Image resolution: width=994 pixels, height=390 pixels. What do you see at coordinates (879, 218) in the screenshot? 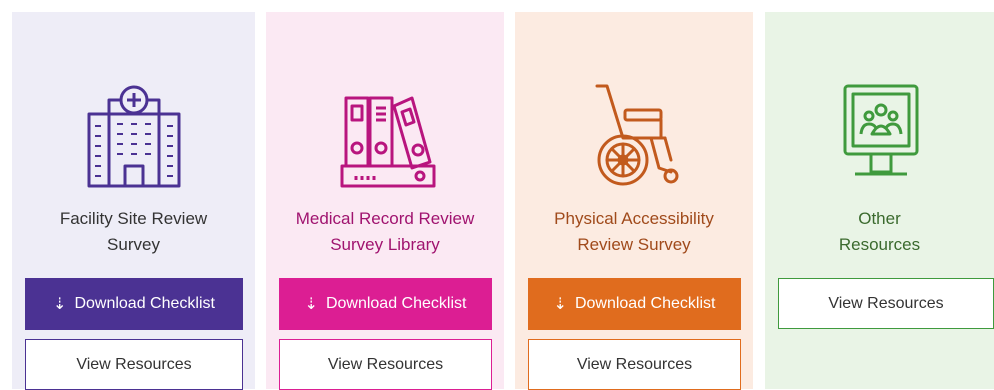
I see `card-title-line1: Other` at bounding box center [879, 218].